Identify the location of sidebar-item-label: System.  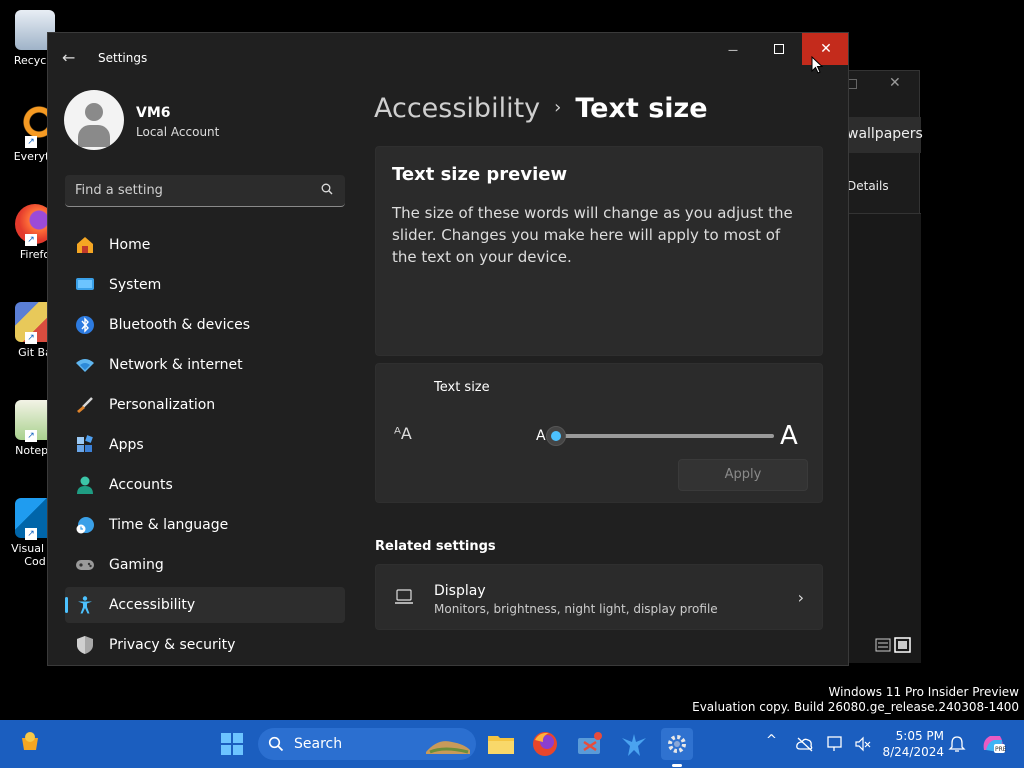
(135, 285).